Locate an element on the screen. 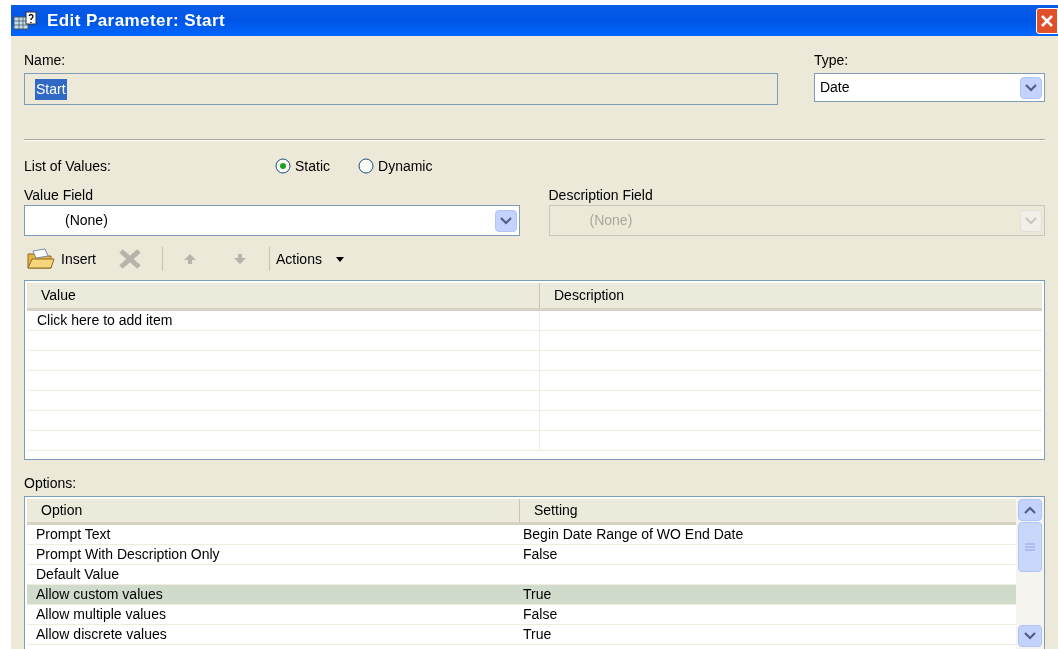  table-cell-text: Allow custom values is located at coordinates (99, 594).